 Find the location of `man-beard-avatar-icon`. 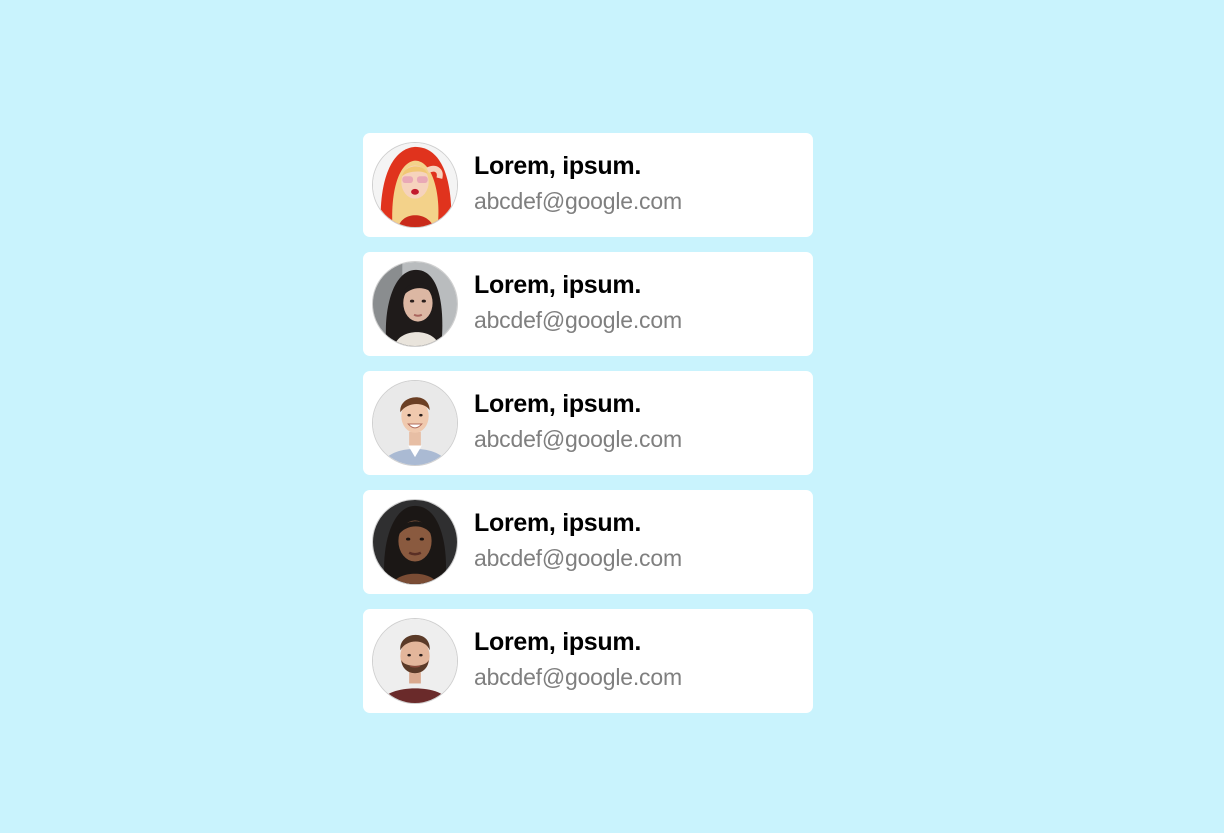

man-beard-avatar-icon is located at coordinates (415, 661).